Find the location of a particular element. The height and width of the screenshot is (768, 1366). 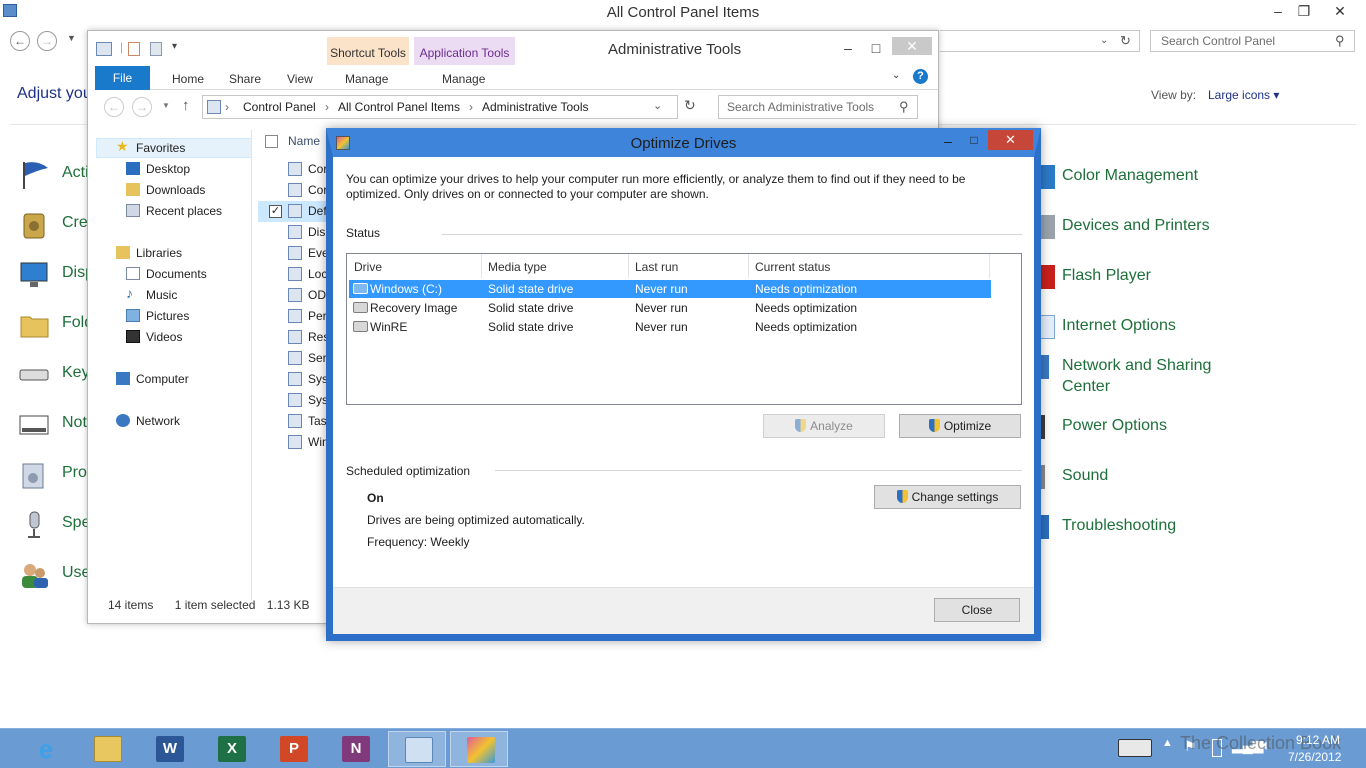

up-arrow-icon: ↑ is located at coordinates (186, 105).